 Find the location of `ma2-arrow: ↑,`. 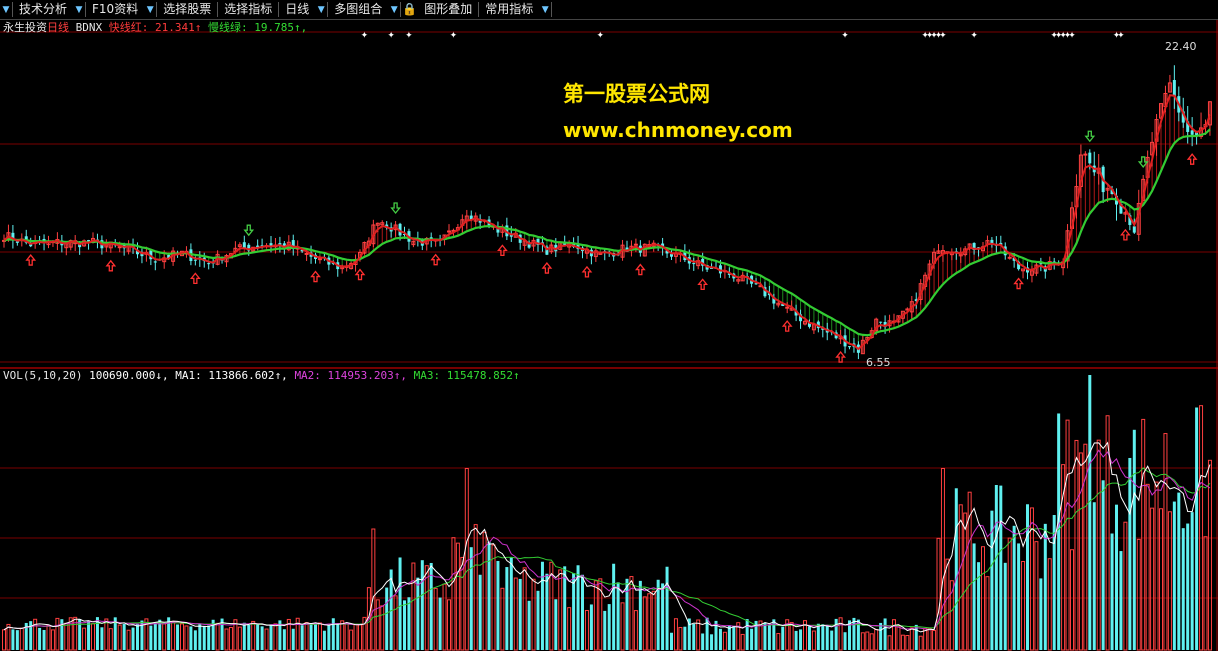

ma2-arrow: ↑, is located at coordinates (400, 375).